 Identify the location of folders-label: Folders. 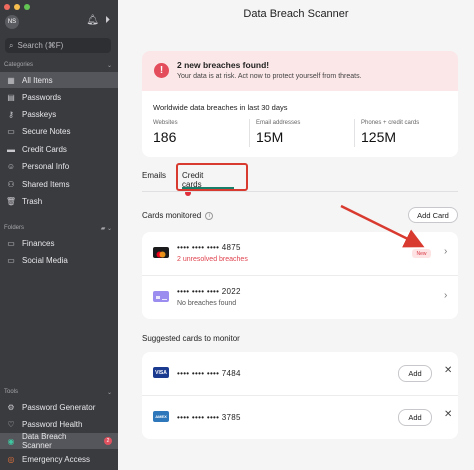
(14, 228).